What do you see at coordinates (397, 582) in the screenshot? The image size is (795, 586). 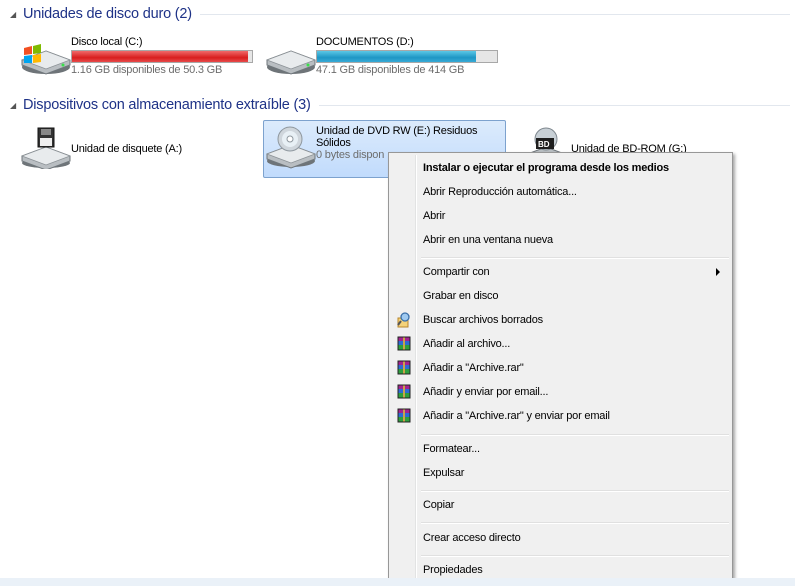 I see `details-pane-edge` at bounding box center [397, 582].